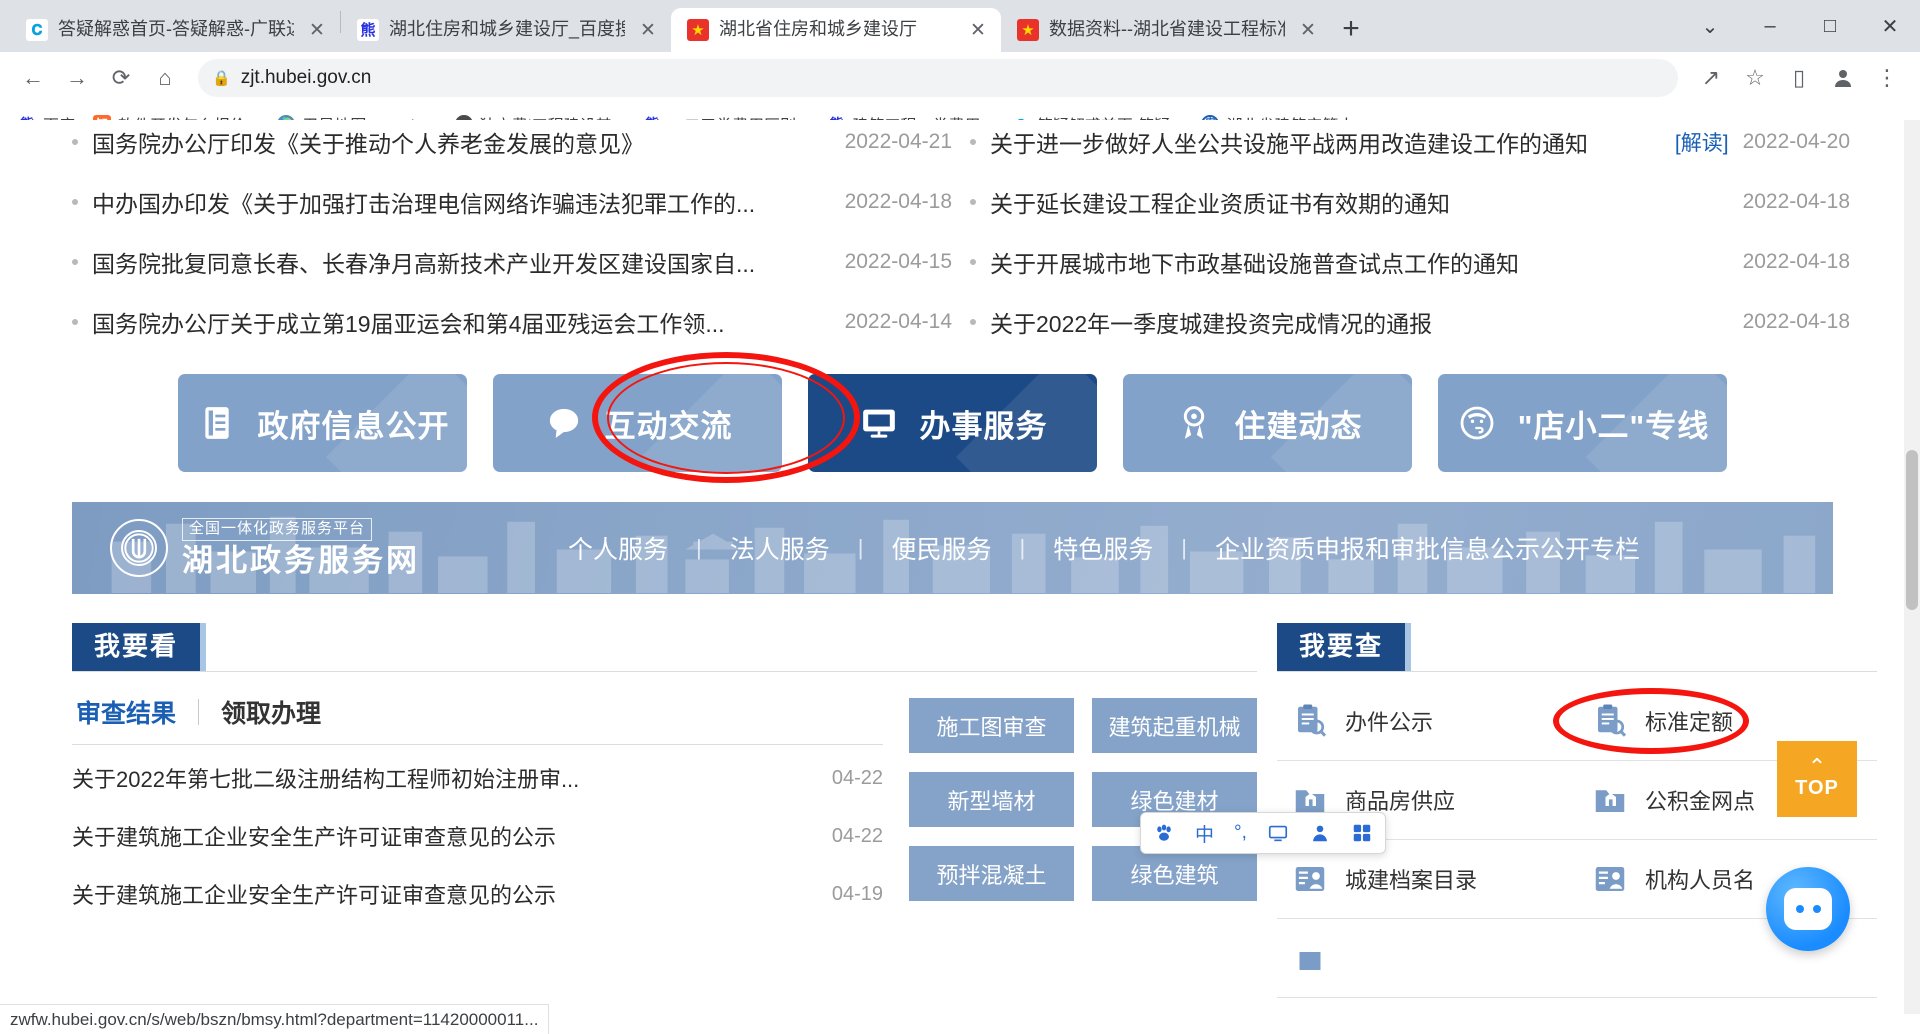 The width and height of the screenshot is (1920, 1034). Describe the element at coordinates (1582, 423) in the screenshot. I see `channel-button-hotline: "店小二"专线` at that location.